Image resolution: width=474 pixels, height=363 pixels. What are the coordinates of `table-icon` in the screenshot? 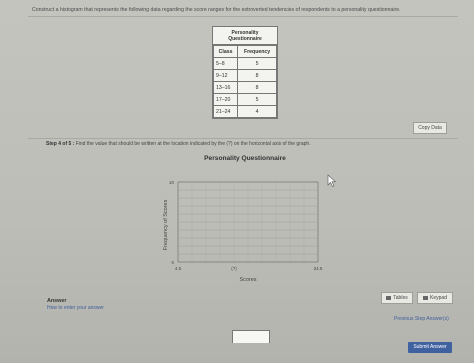 It's located at (389, 297).